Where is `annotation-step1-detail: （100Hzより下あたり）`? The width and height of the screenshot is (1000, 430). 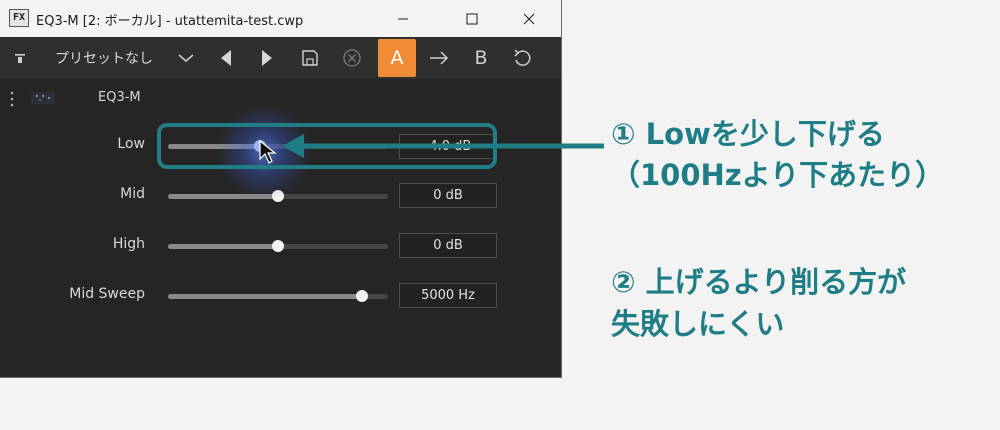
annotation-step1-detail: （100Hzより下あたり） is located at coordinates (778, 175).